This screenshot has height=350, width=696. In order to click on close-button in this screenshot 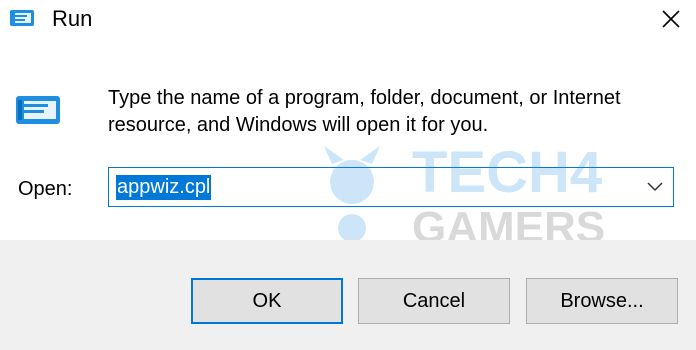, I will do `click(671, 19)`.